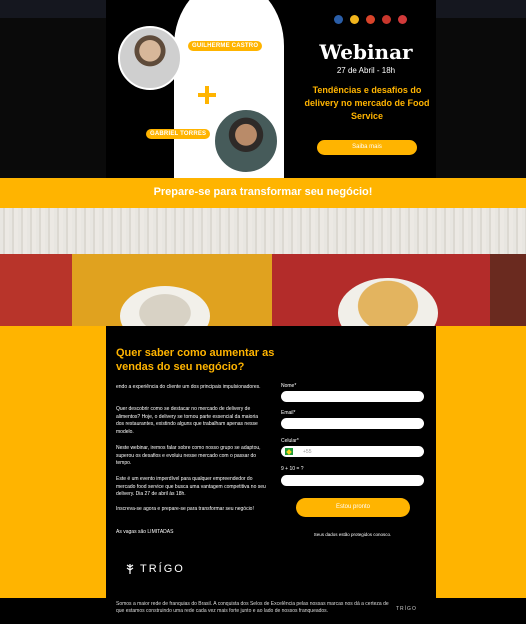 This screenshot has height=624, width=526. What do you see at coordinates (353, 507) in the screenshot?
I see `submit-button: Estou pronto` at bounding box center [353, 507].